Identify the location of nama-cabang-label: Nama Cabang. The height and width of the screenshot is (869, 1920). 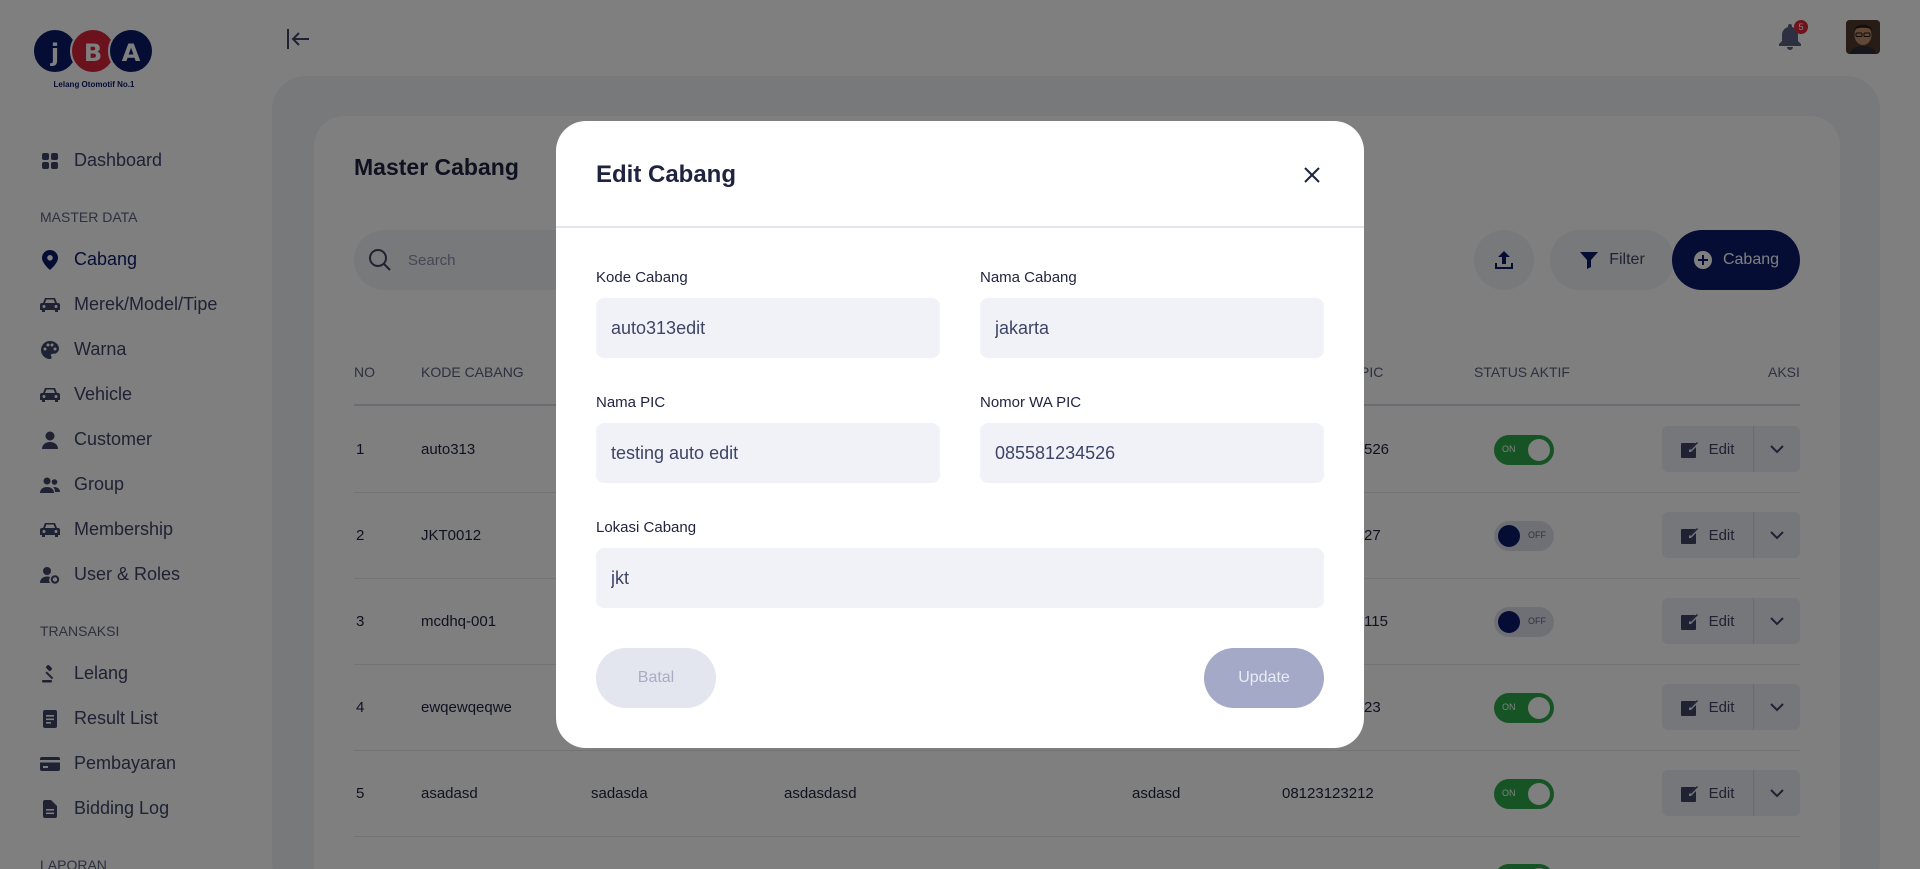
(1028, 277).